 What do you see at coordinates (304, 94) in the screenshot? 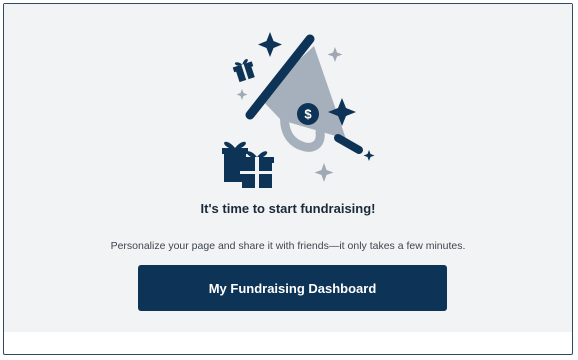
I see `megaphone-icon` at bounding box center [304, 94].